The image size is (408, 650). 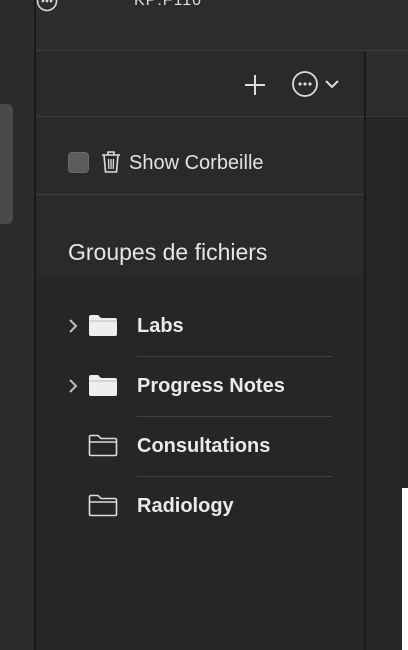 What do you see at coordinates (222, 25) in the screenshot?
I see `top-bar` at bounding box center [222, 25].